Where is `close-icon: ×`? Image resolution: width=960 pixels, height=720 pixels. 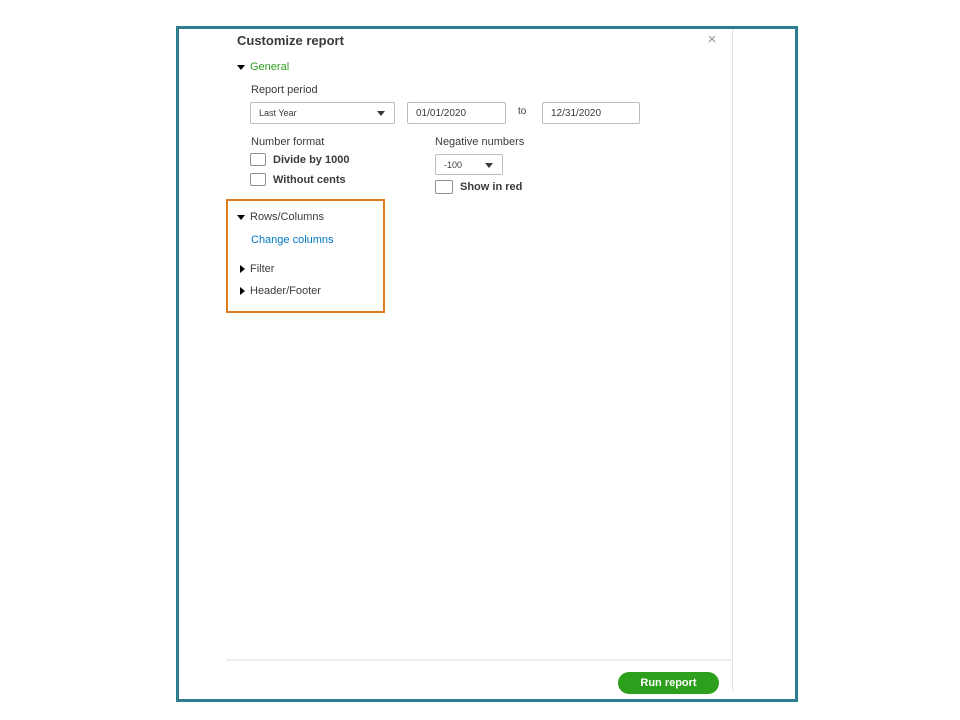
close-icon: × is located at coordinates (712, 40).